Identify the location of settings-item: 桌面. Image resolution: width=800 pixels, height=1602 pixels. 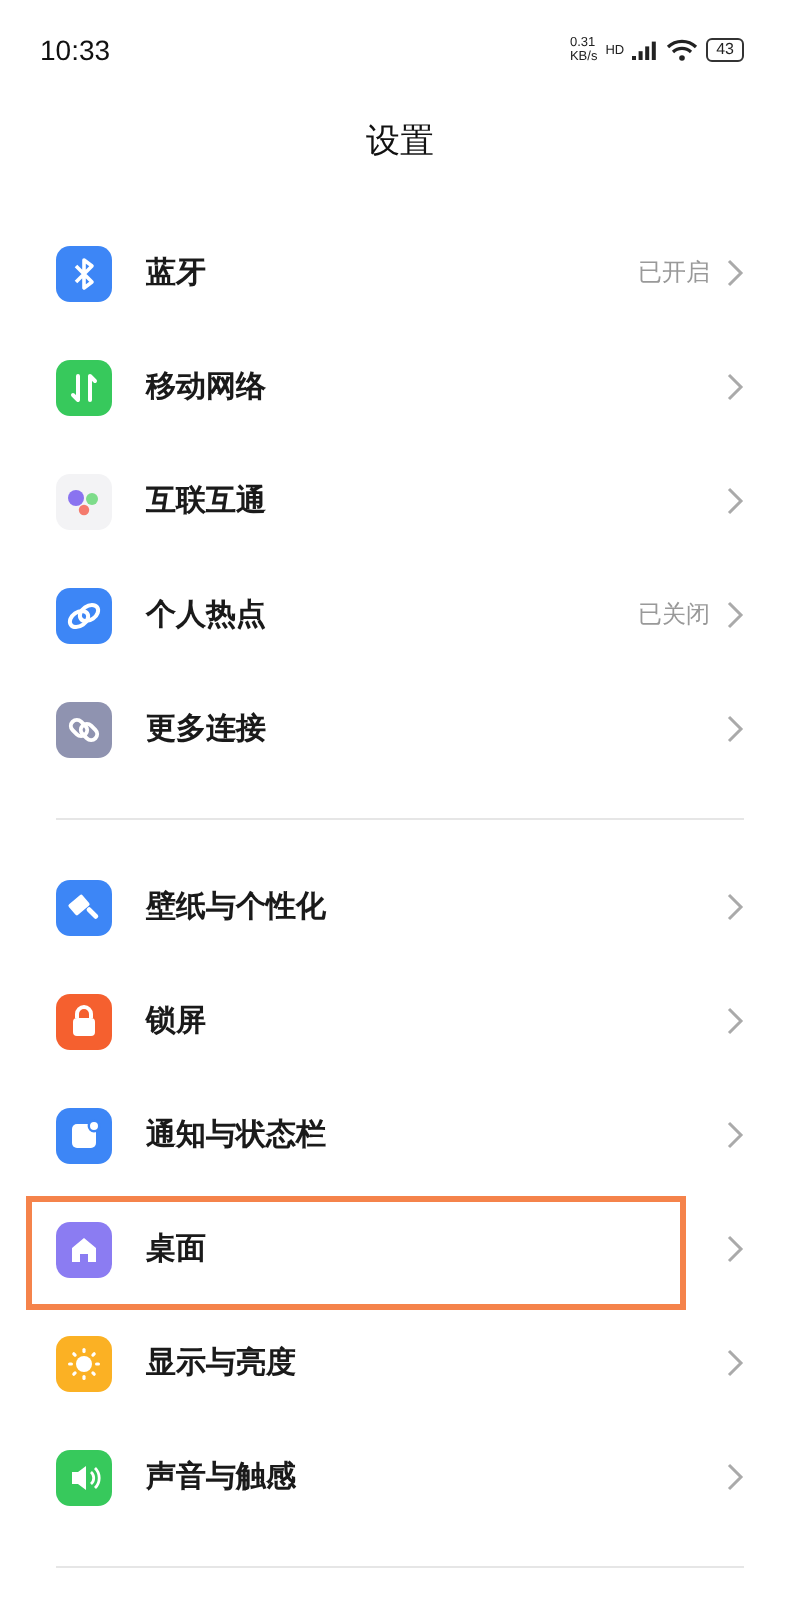
(400, 1249).